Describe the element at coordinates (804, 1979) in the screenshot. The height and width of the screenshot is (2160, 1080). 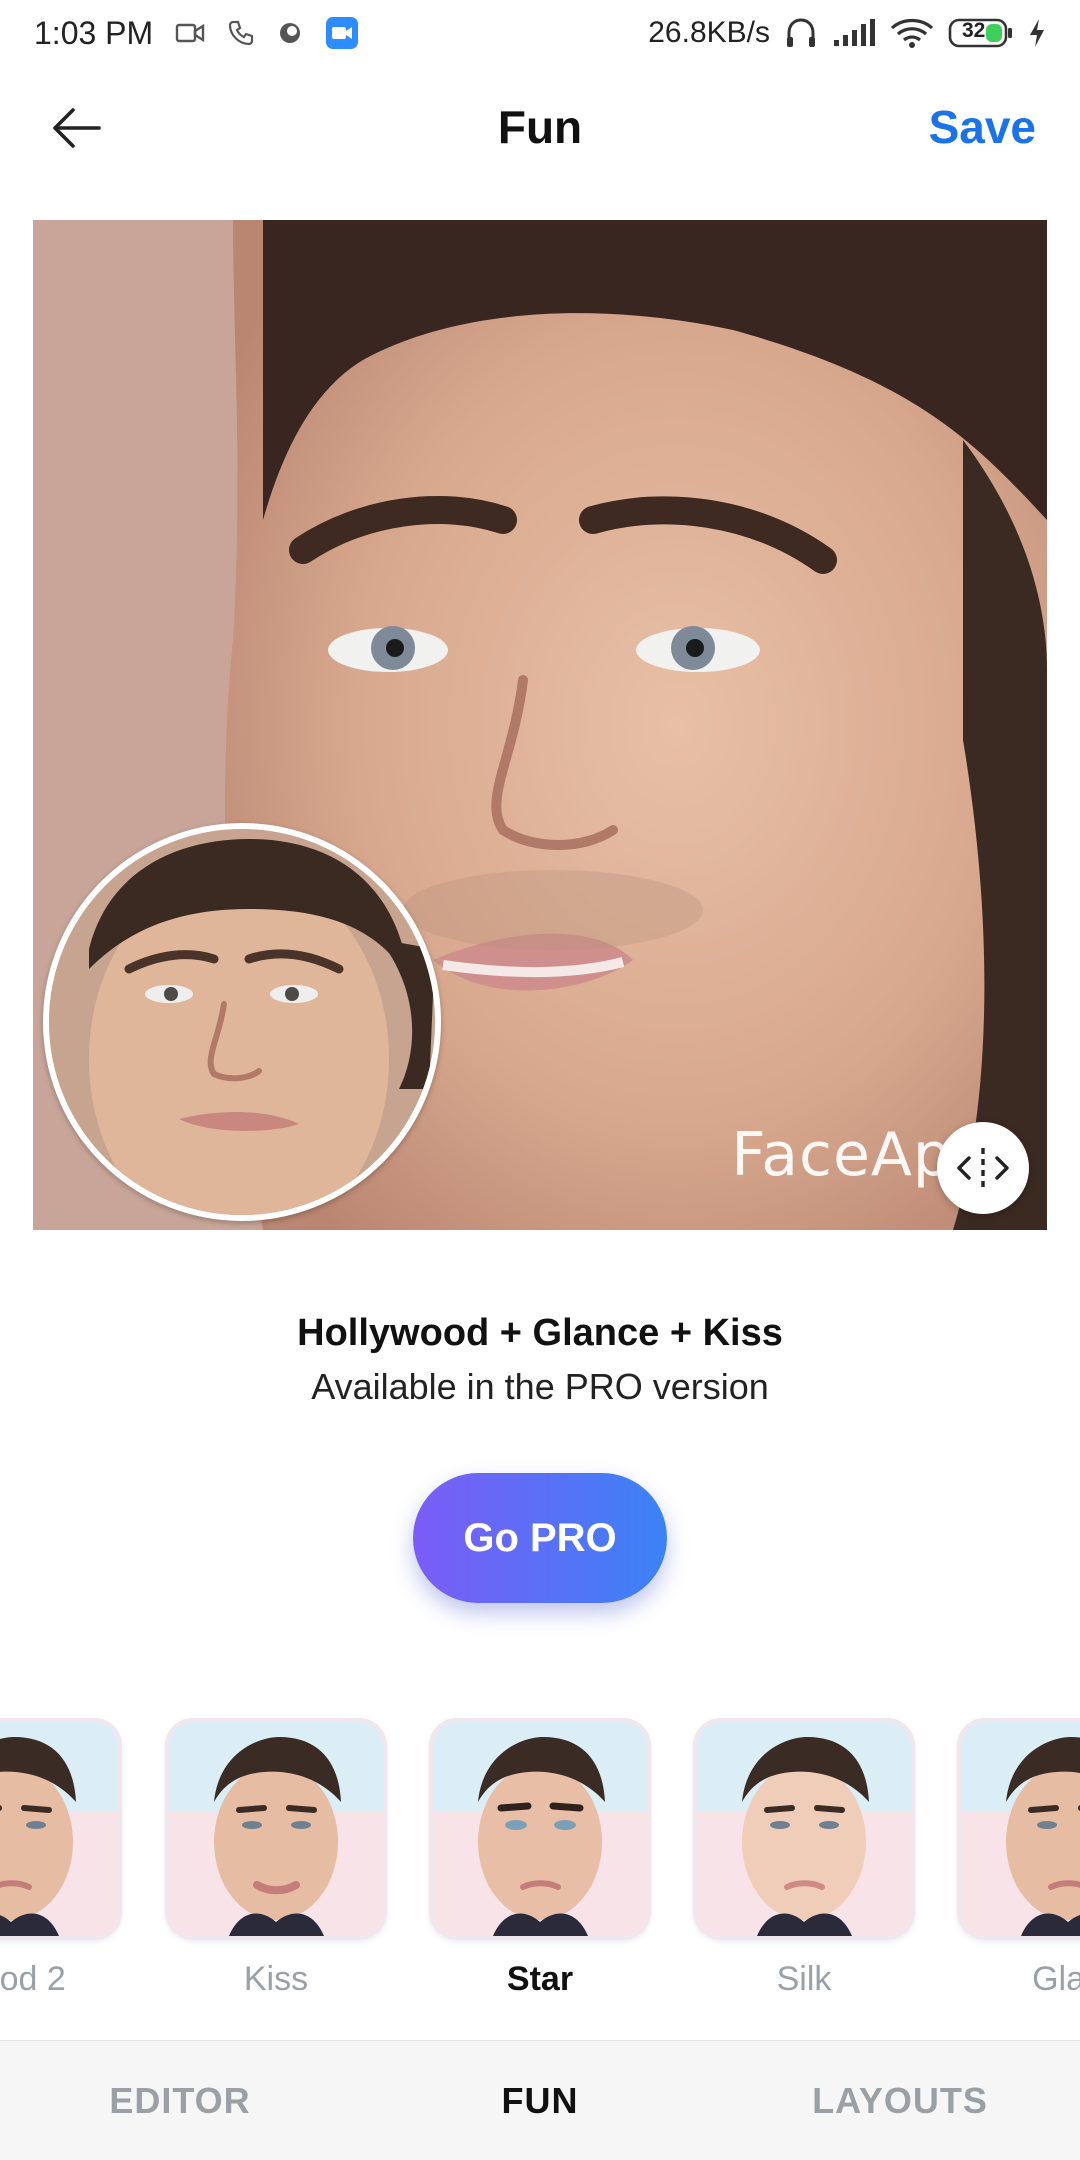
I see `filter-label: Silk` at that location.